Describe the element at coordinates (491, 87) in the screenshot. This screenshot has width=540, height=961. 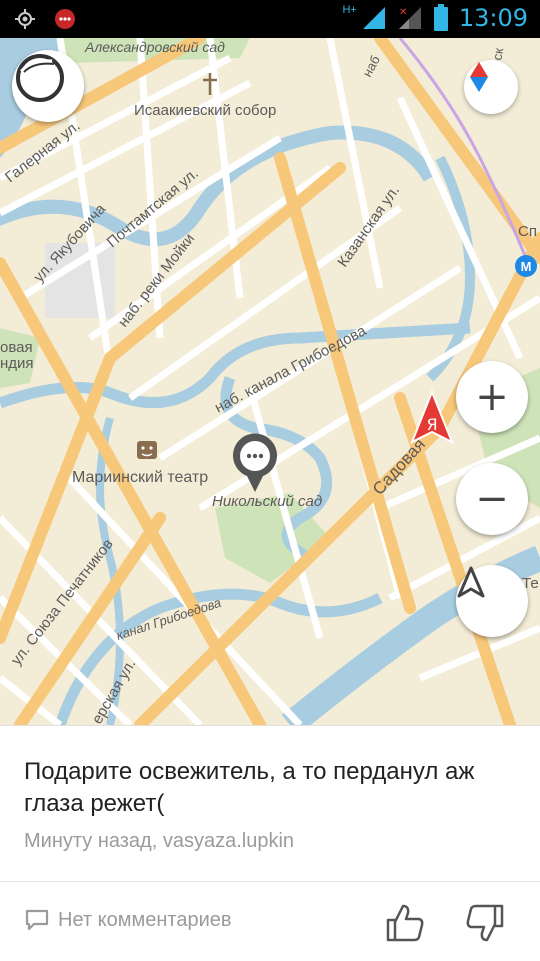
I see `compass-button` at that location.